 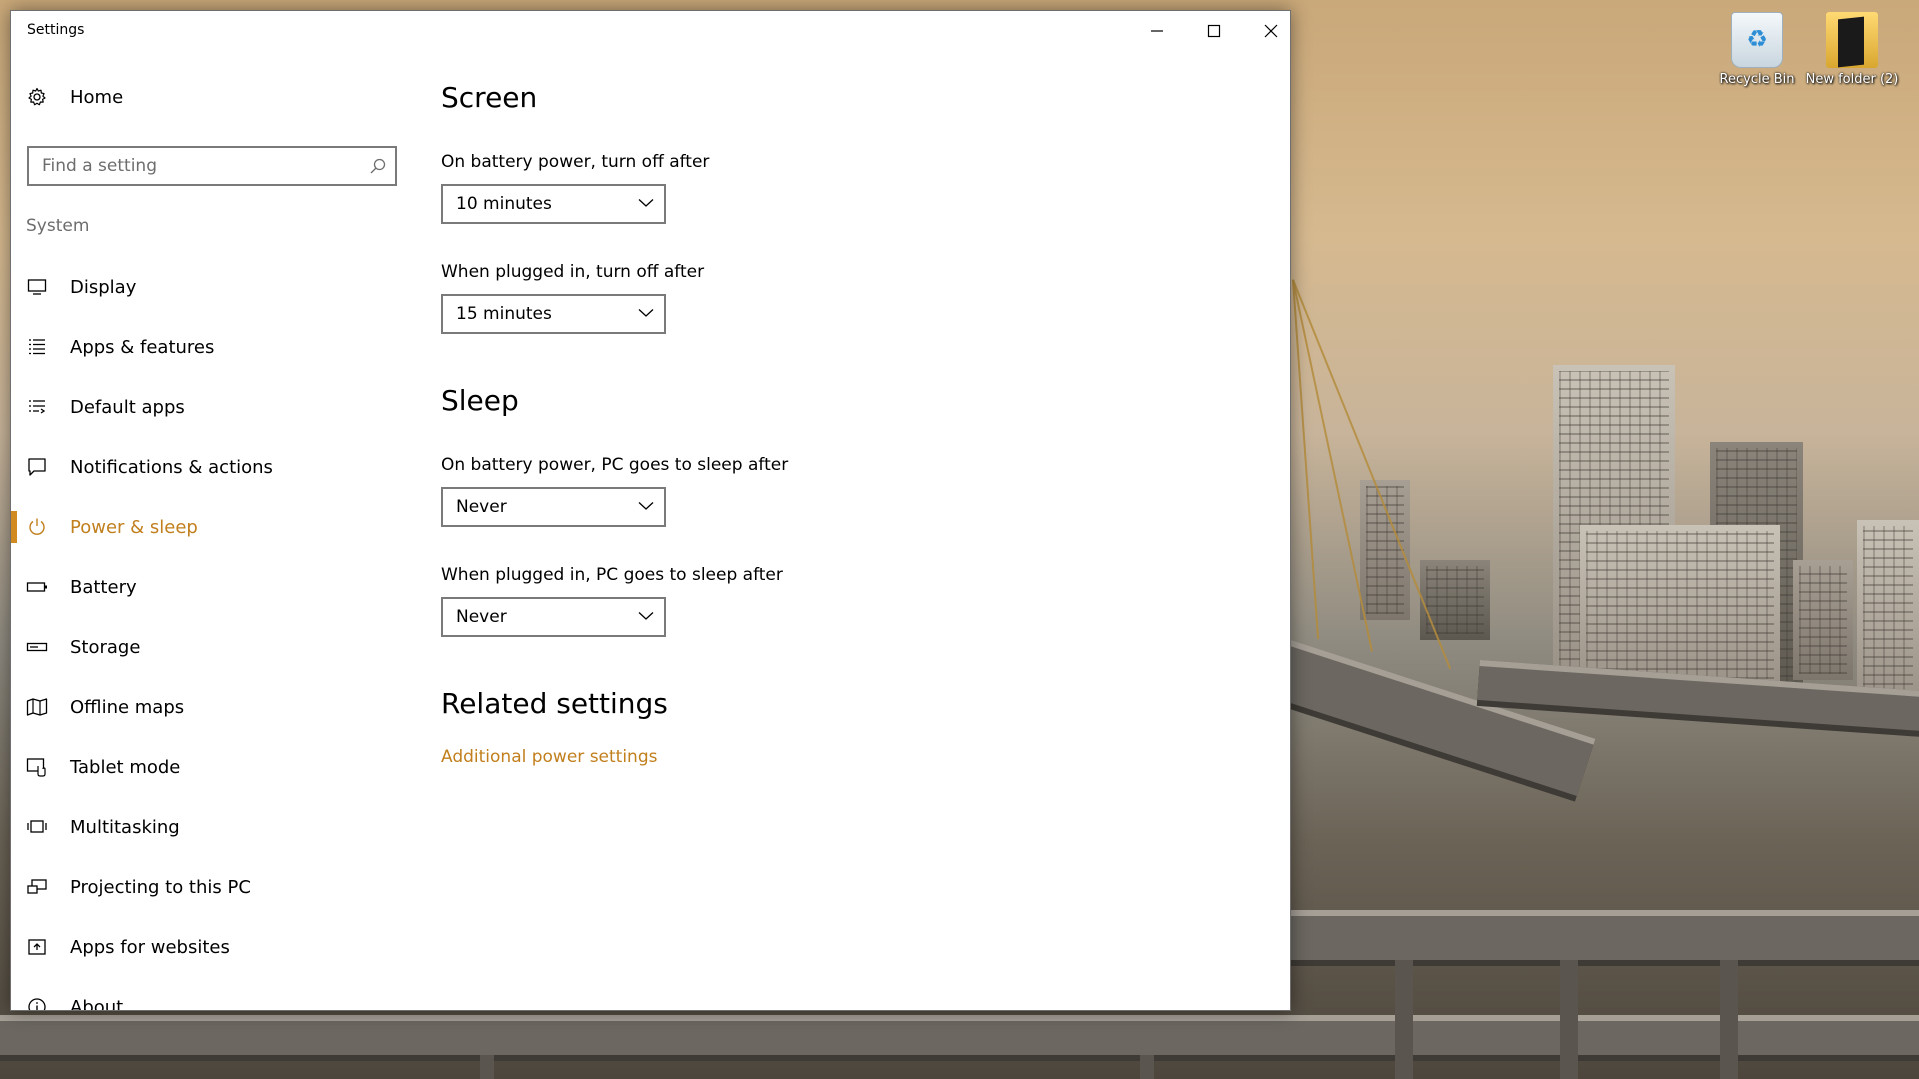 What do you see at coordinates (37, 707) in the screenshot?
I see `map-icon` at bounding box center [37, 707].